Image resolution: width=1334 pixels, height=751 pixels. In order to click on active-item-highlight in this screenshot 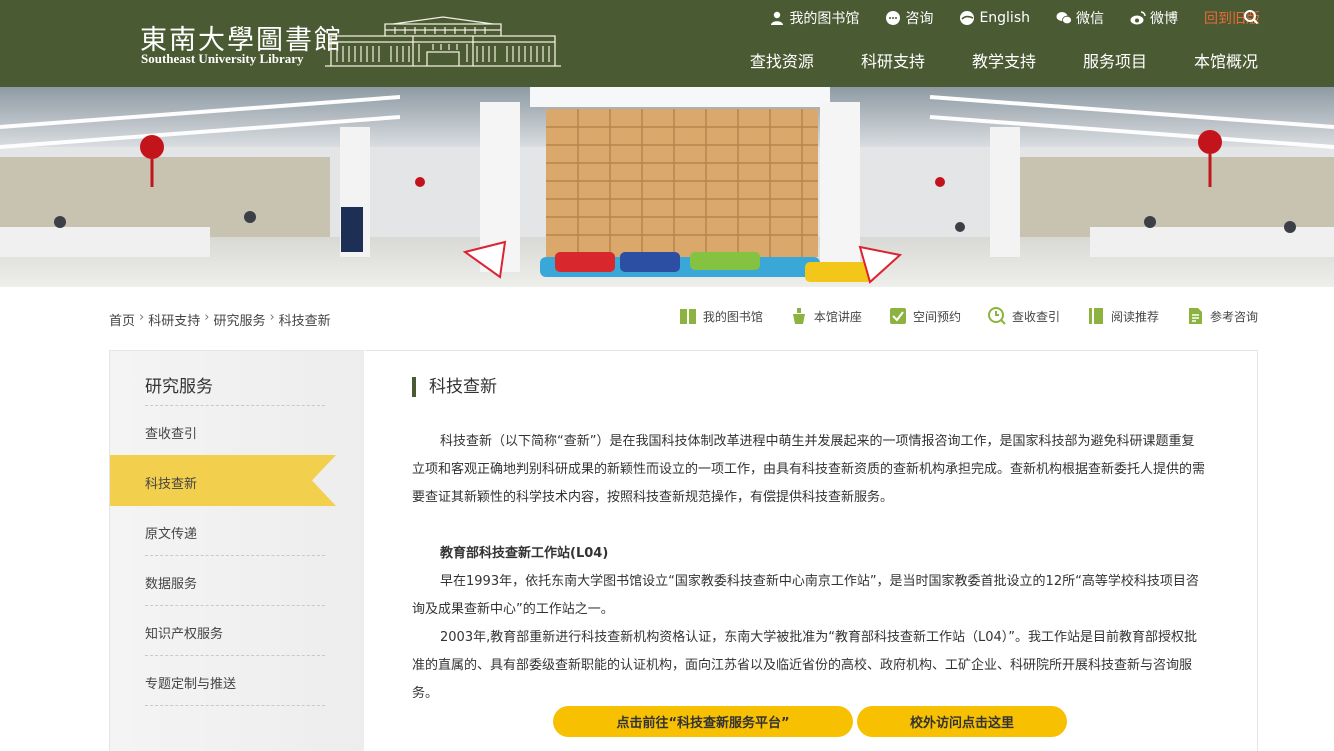, I will do `click(223, 480)`.